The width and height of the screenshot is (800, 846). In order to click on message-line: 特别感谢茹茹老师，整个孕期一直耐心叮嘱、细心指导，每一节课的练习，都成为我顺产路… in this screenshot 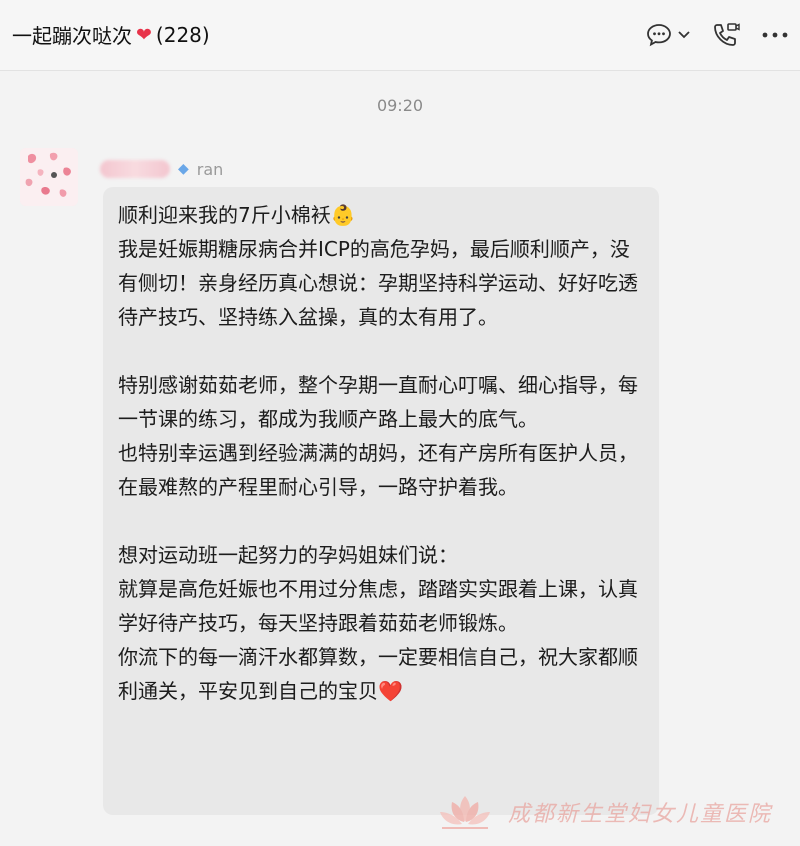, I will do `click(378, 402)`.